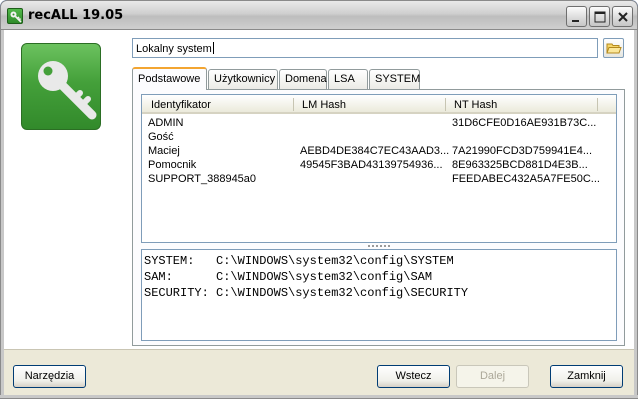  Describe the element at coordinates (15, 16) in the screenshot. I see `app-key-icon` at that location.